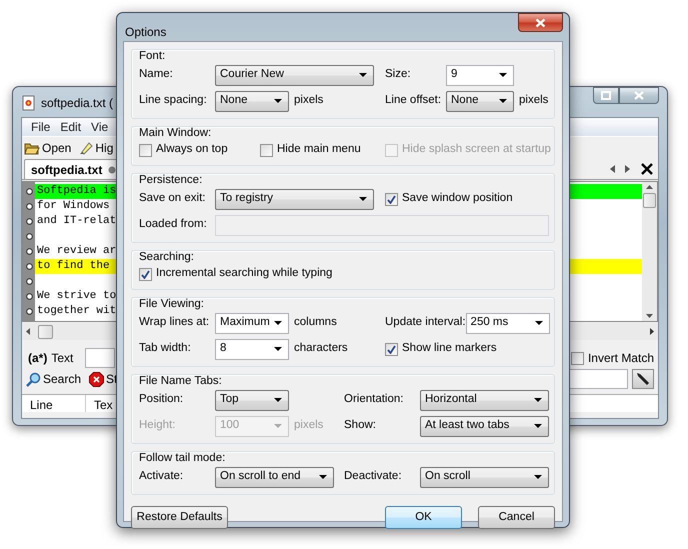 The image size is (688, 549). What do you see at coordinates (173, 100) in the screenshot?
I see `field-label: Line spacing:` at bounding box center [173, 100].